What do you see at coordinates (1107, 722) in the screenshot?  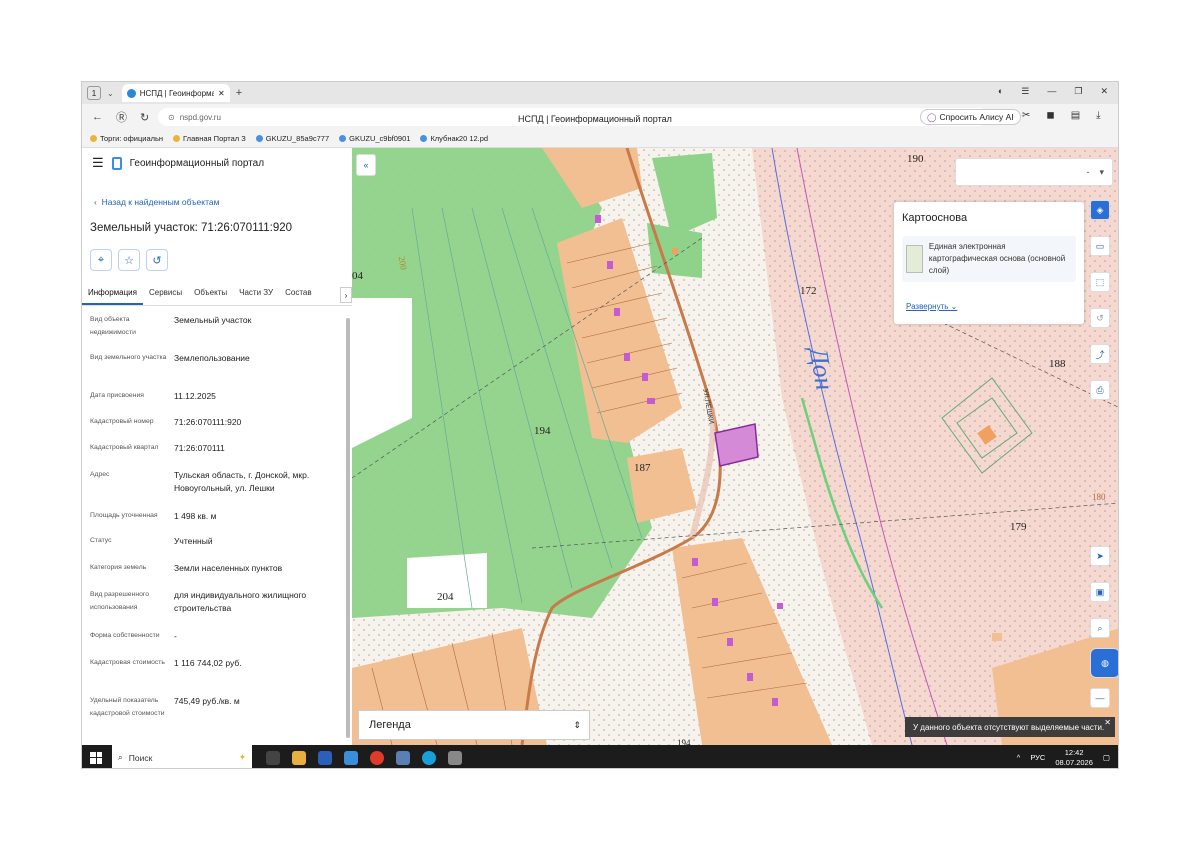 I see `close-icon: ✕` at bounding box center [1107, 722].